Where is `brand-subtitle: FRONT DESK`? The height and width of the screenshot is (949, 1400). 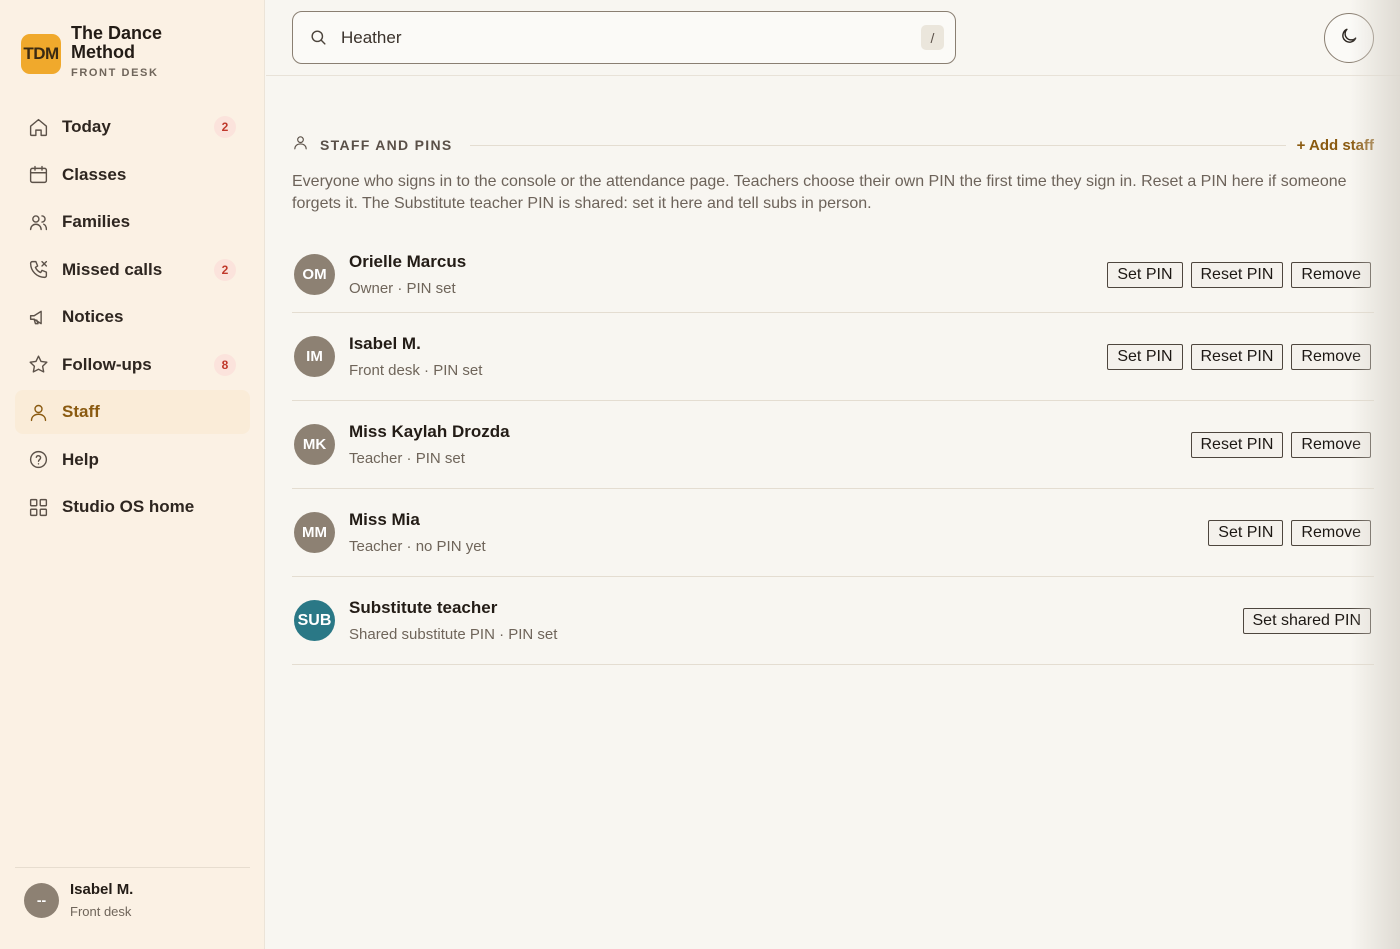 brand-subtitle: FRONT DESK is located at coordinates (115, 73).